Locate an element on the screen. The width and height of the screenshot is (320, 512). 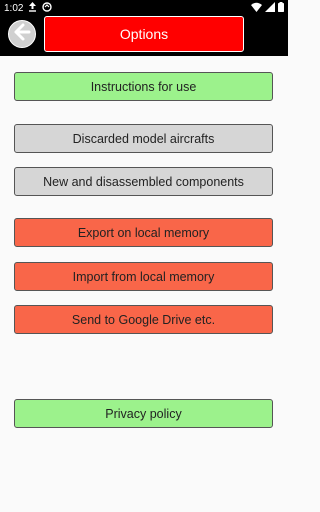
status-time: 1:02 is located at coordinates (14, 8).